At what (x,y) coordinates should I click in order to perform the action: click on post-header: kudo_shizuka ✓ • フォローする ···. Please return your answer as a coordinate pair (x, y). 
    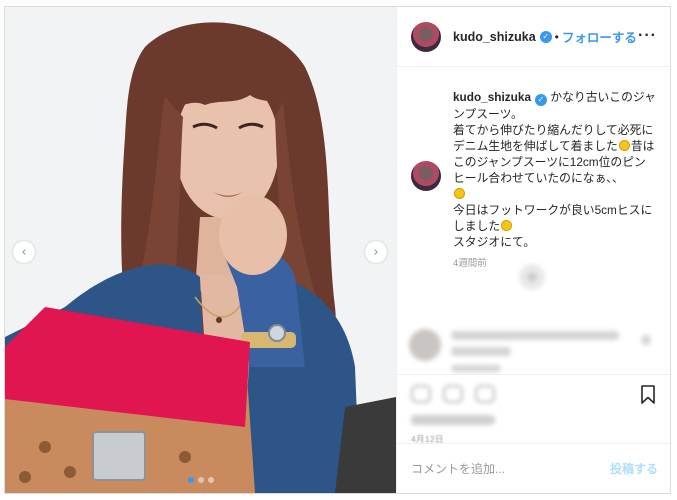
    Looking at the image, I should click on (533, 37).